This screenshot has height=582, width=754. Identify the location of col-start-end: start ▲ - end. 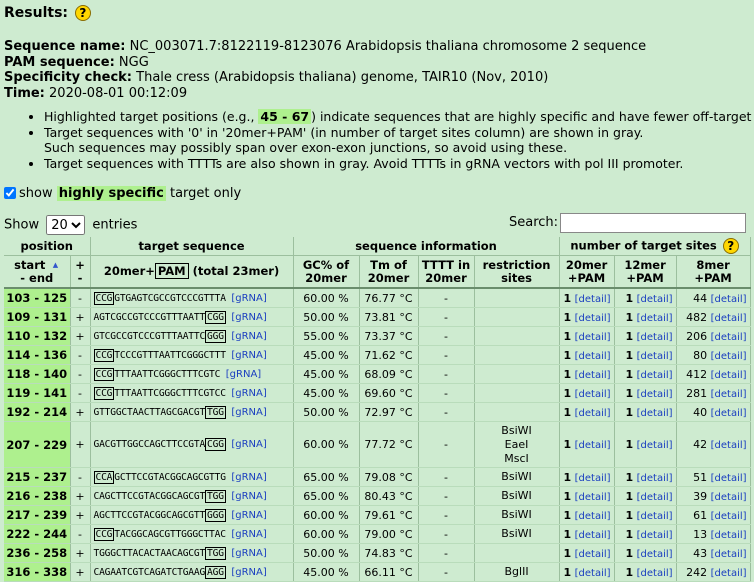
(37, 272).